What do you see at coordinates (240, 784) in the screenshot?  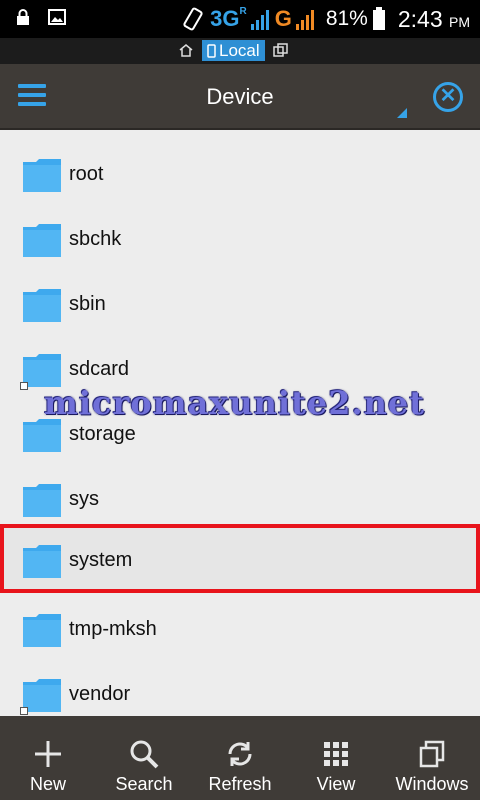 I see `refresh-label: Refresh` at bounding box center [240, 784].